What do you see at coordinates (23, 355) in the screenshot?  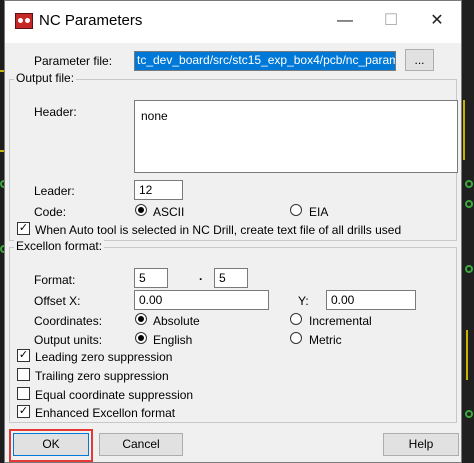 I see `leading-zero-checkbox: ✓` at bounding box center [23, 355].